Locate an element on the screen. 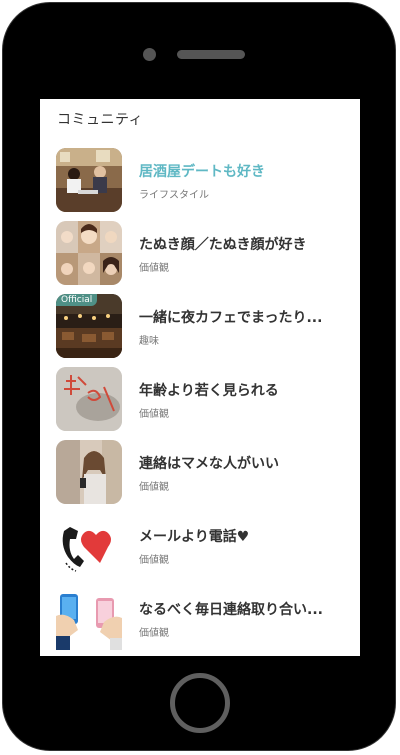 This screenshot has height=755, width=400. community-title: 居酒屋デートも好き is located at coordinates (202, 172).